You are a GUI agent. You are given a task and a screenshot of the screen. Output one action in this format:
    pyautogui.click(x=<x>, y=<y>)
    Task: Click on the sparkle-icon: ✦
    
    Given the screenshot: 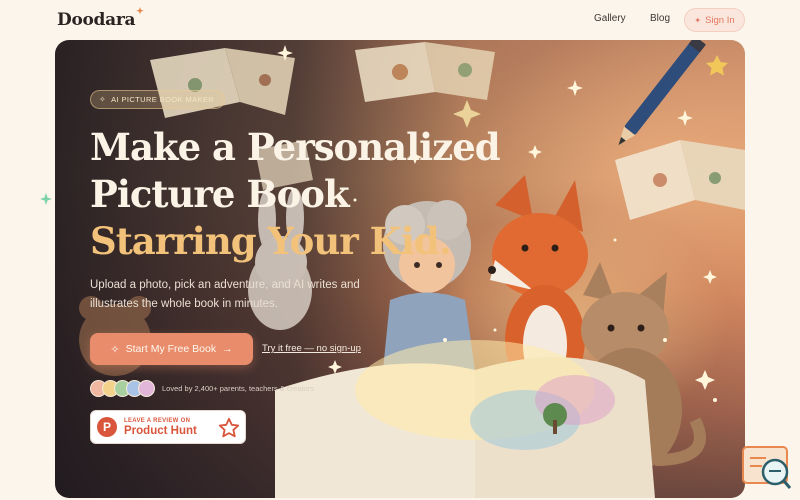 What is the action you would take?
    pyautogui.click(x=698, y=20)
    